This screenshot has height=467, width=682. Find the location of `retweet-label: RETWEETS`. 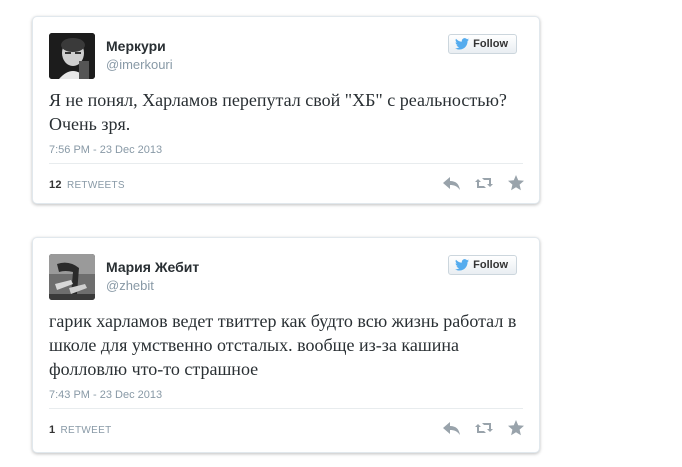

retweet-label: RETWEETS is located at coordinates (95, 185).